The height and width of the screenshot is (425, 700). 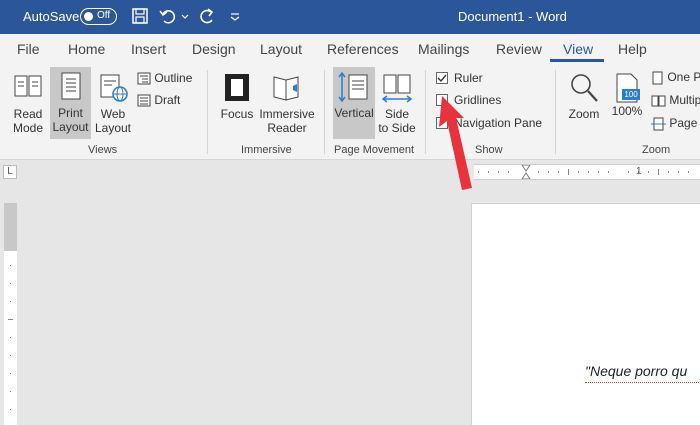 What do you see at coordinates (169, 16) in the screenshot?
I see `undo-icon` at bounding box center [169, 16].